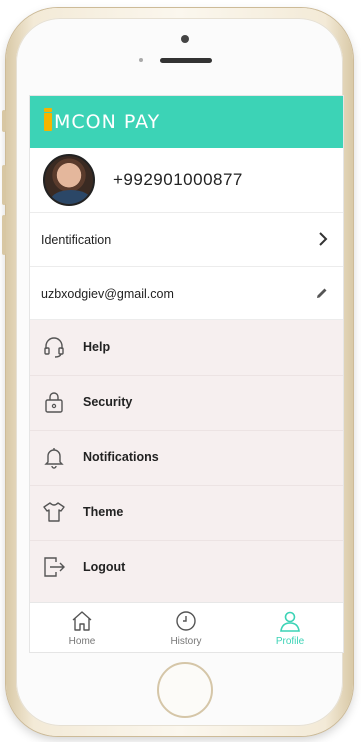 The image size is (361, 742). What do you see at coordinates (186, 458) in the screenshot?
I see `menu-item-notifications: Notifications` at bounding box center [186, 458].